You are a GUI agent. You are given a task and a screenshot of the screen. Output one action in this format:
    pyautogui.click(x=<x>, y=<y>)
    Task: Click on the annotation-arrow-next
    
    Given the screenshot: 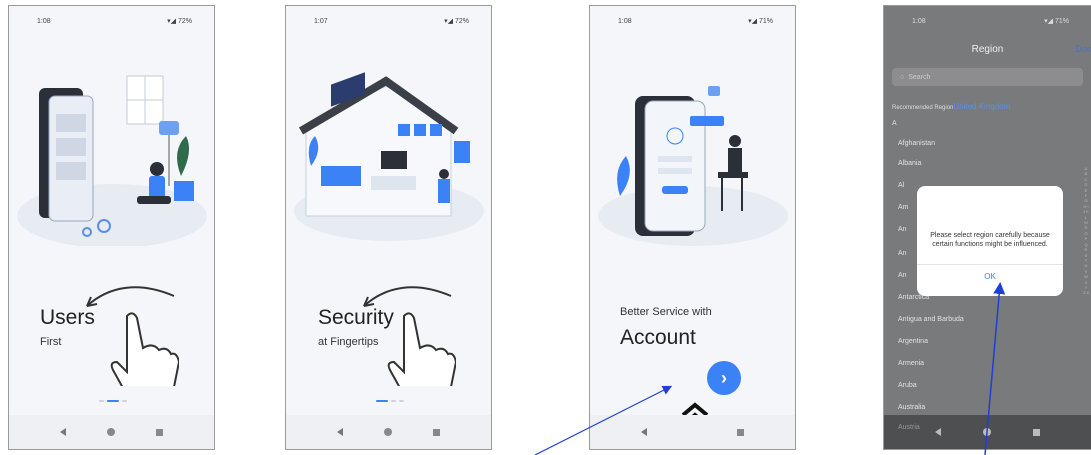 What is the action you would take?
    pyautogui.click(x=603, y=420)
    